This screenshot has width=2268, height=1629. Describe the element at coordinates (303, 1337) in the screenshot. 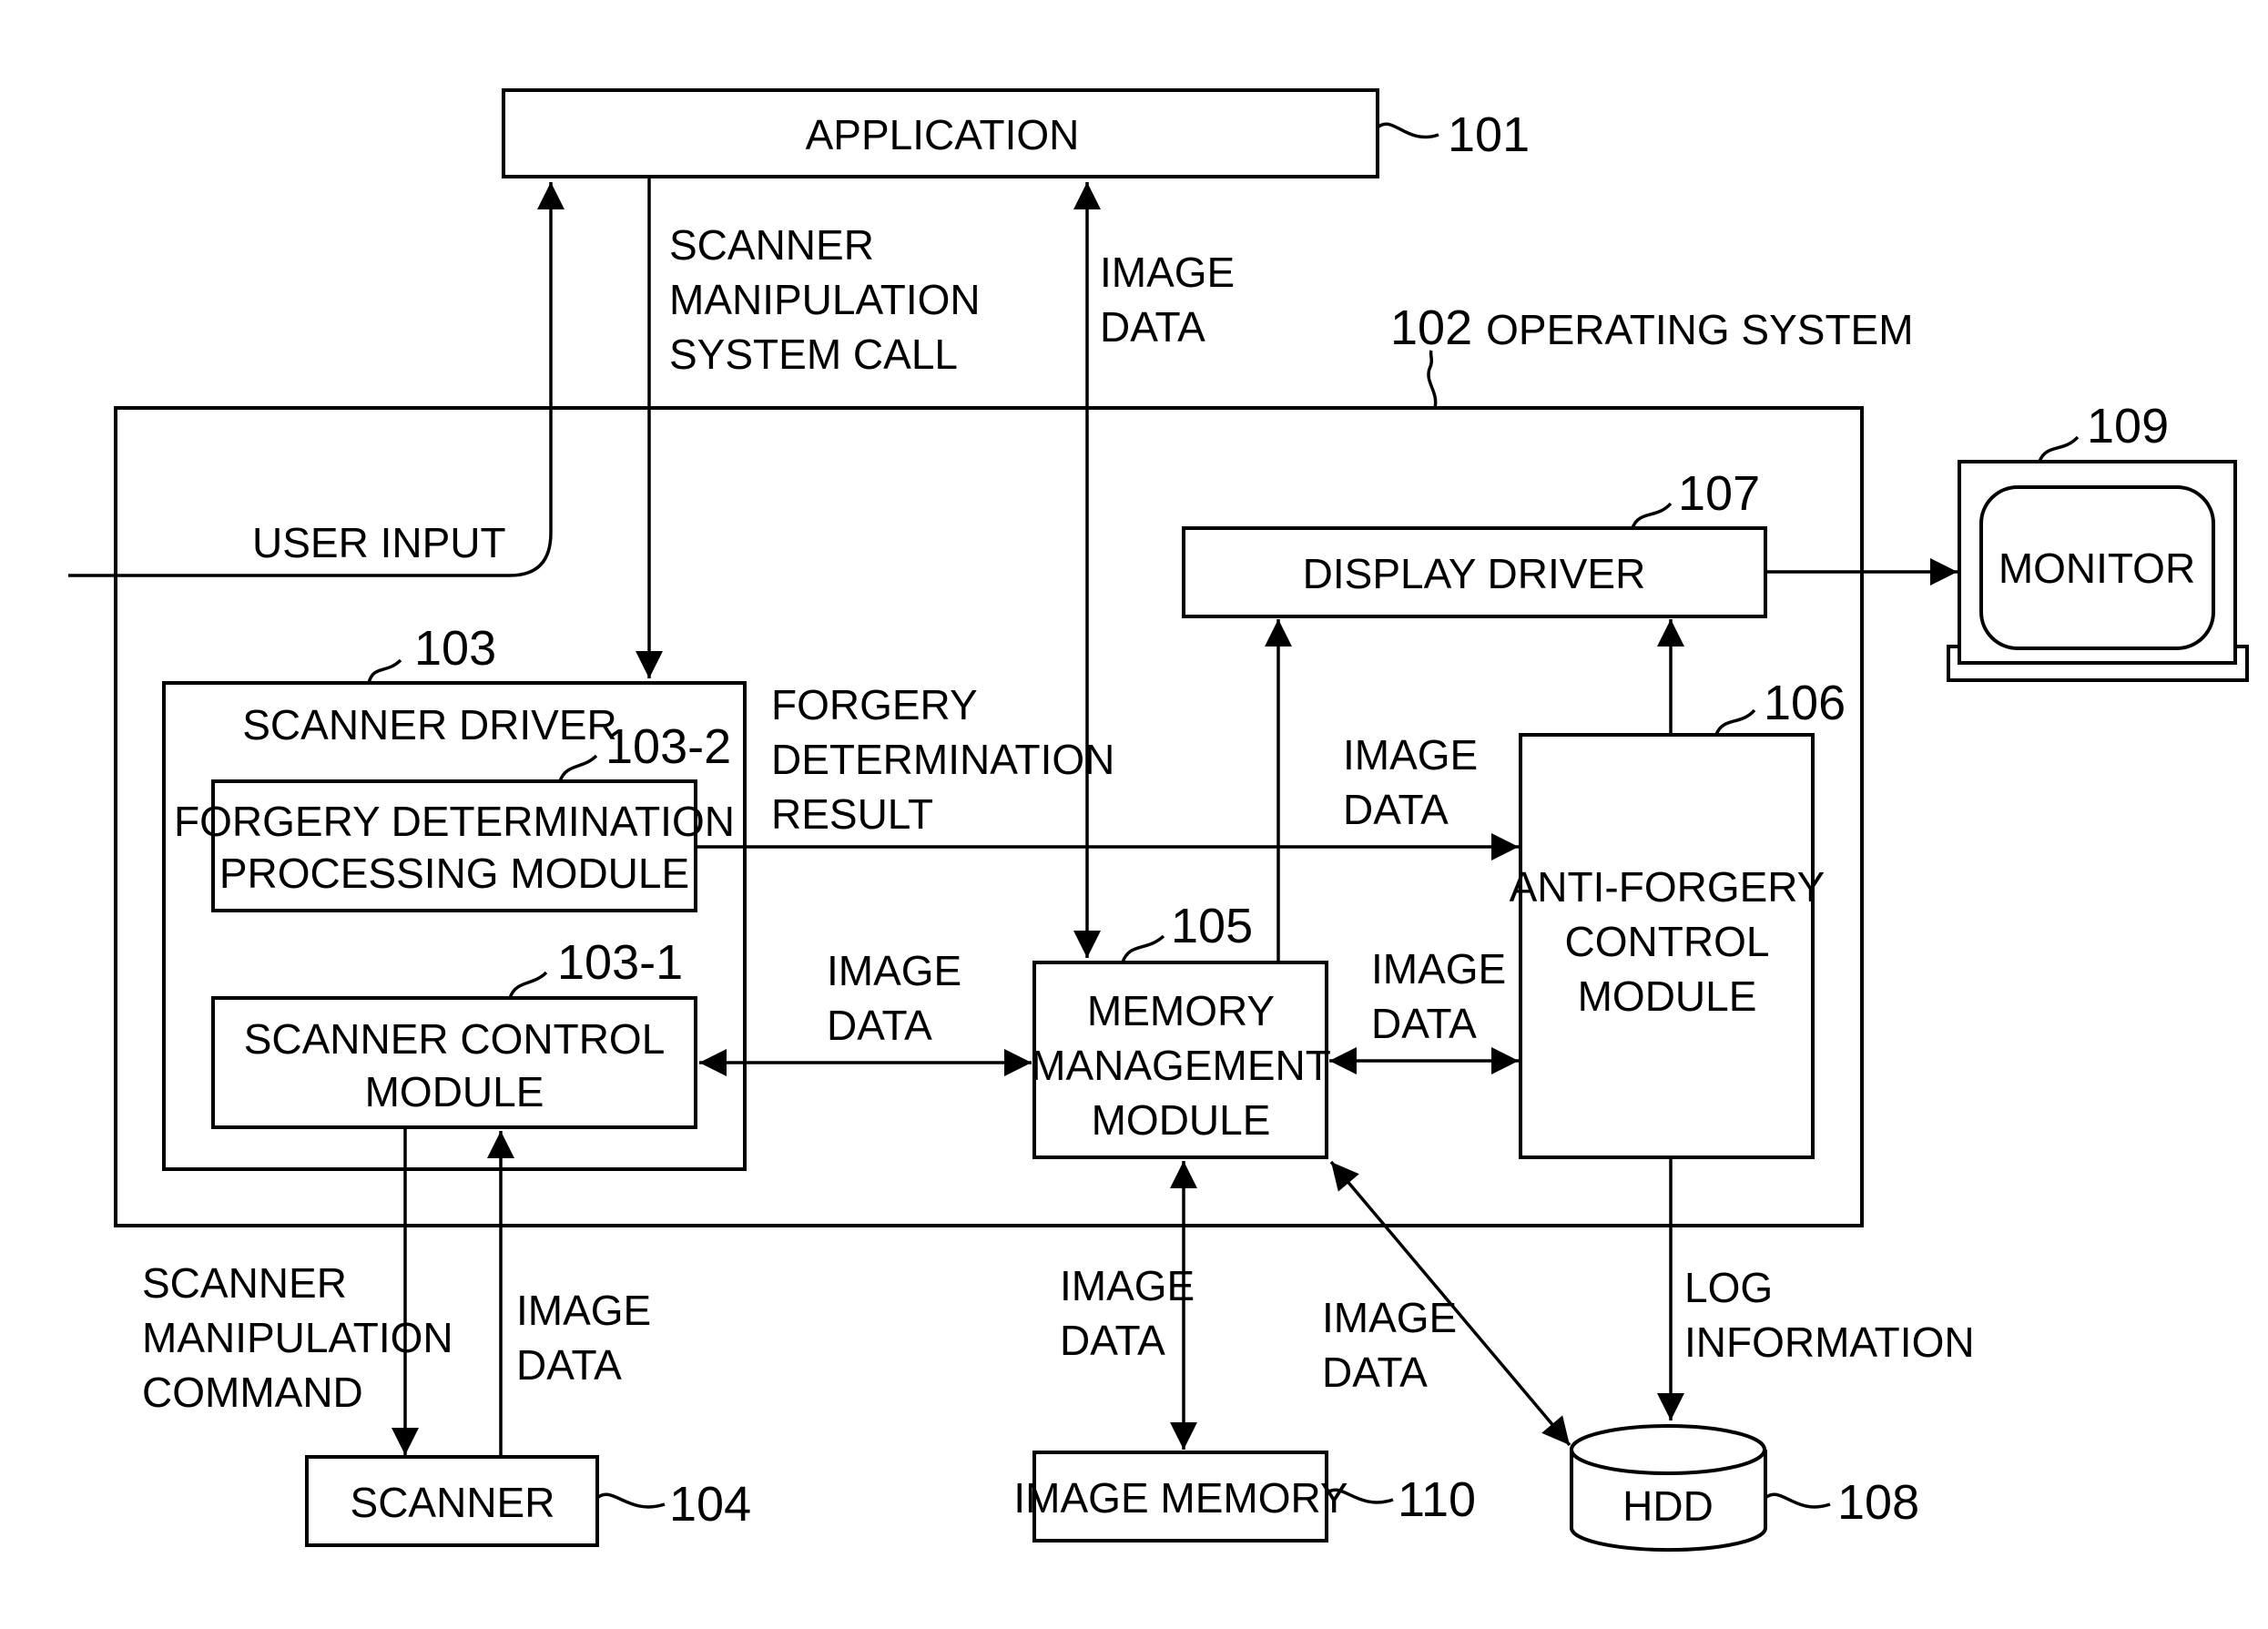

I see `scanner-command-label: SCANNER MANIPULATION COMMAND` at that location.